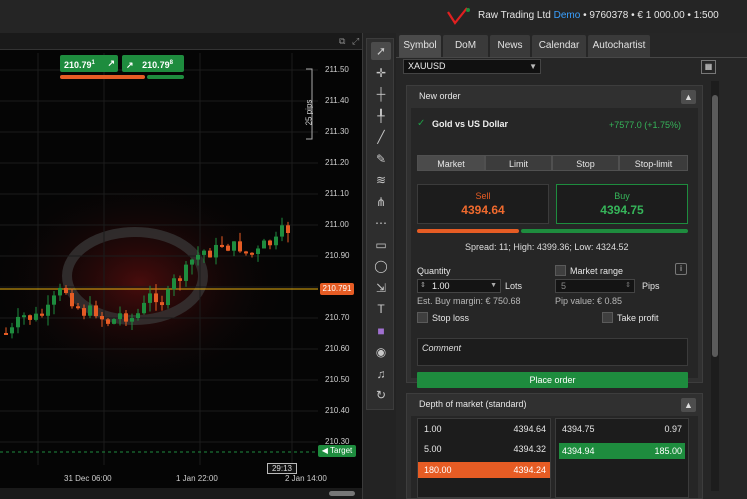  What do you see at coordinates (554, 97) in the screenshot?
I see `new-order-header: New order ▲` at bounding box center [554, 97].